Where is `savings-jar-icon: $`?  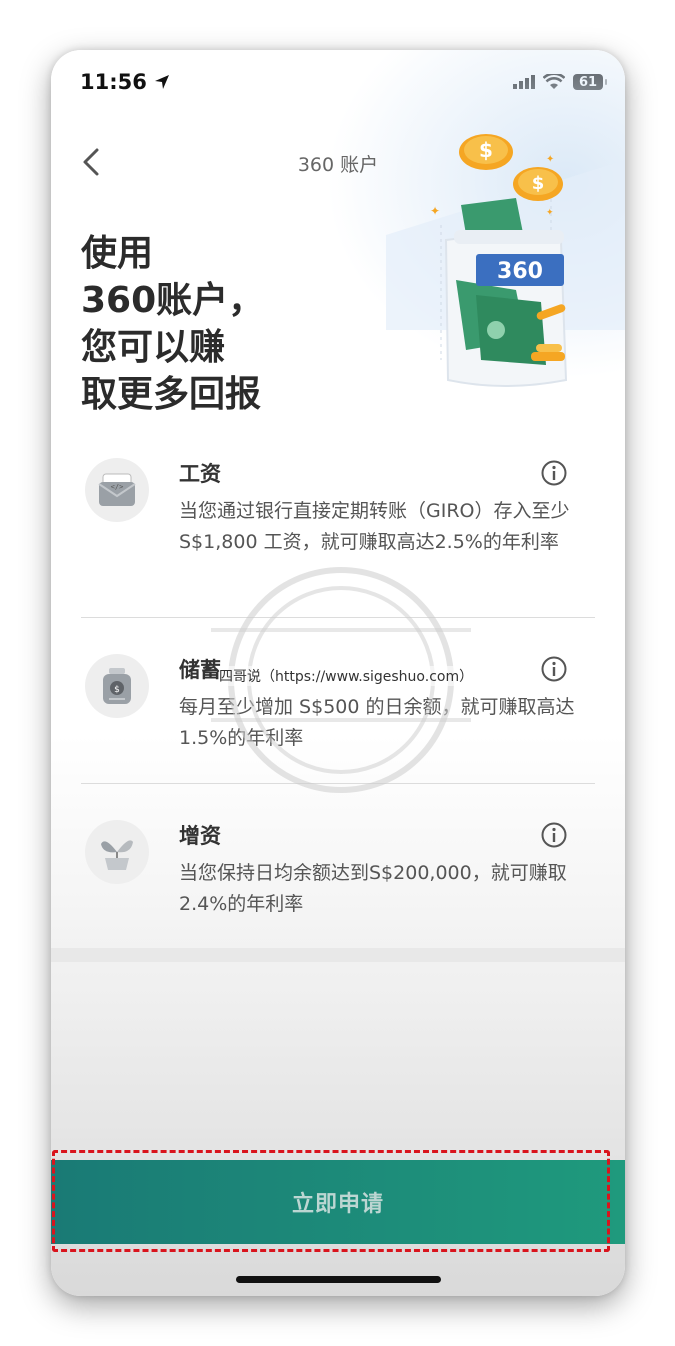
savings-jar-icon: $ is located at coordinates (117, 686).